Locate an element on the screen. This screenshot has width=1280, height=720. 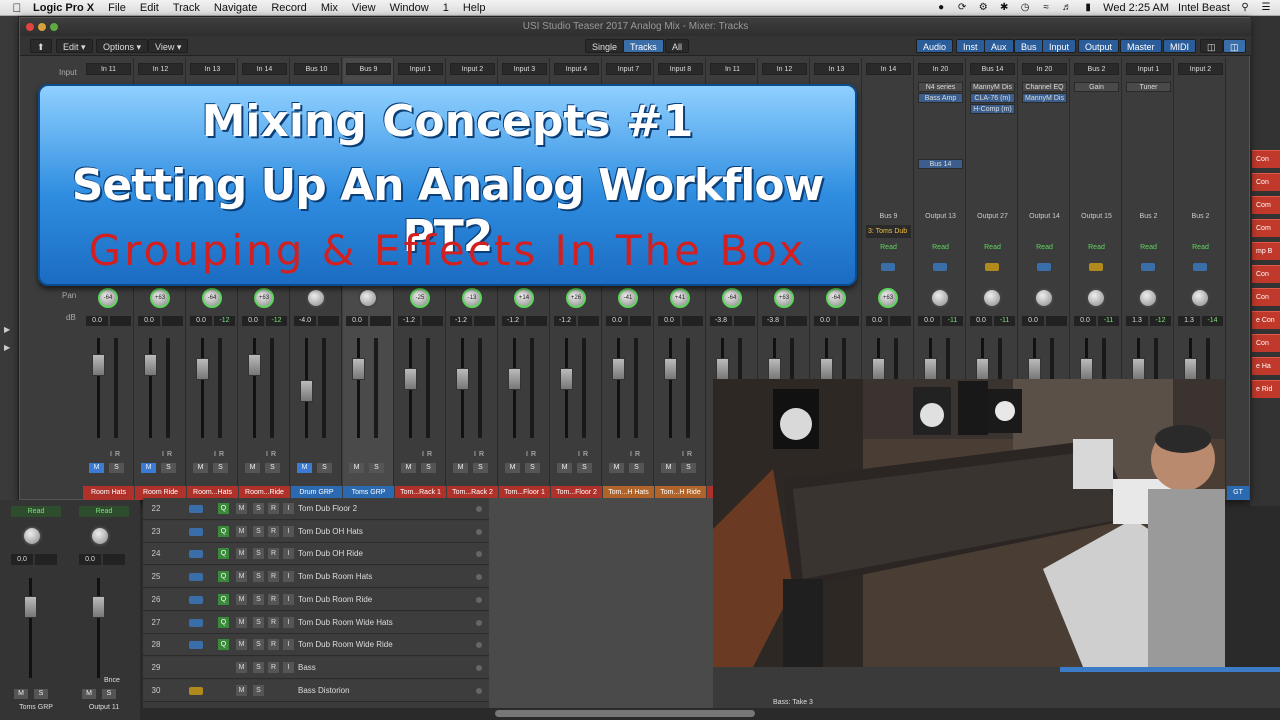
input-slot: Input 2 is located at coordinates (472, 69).